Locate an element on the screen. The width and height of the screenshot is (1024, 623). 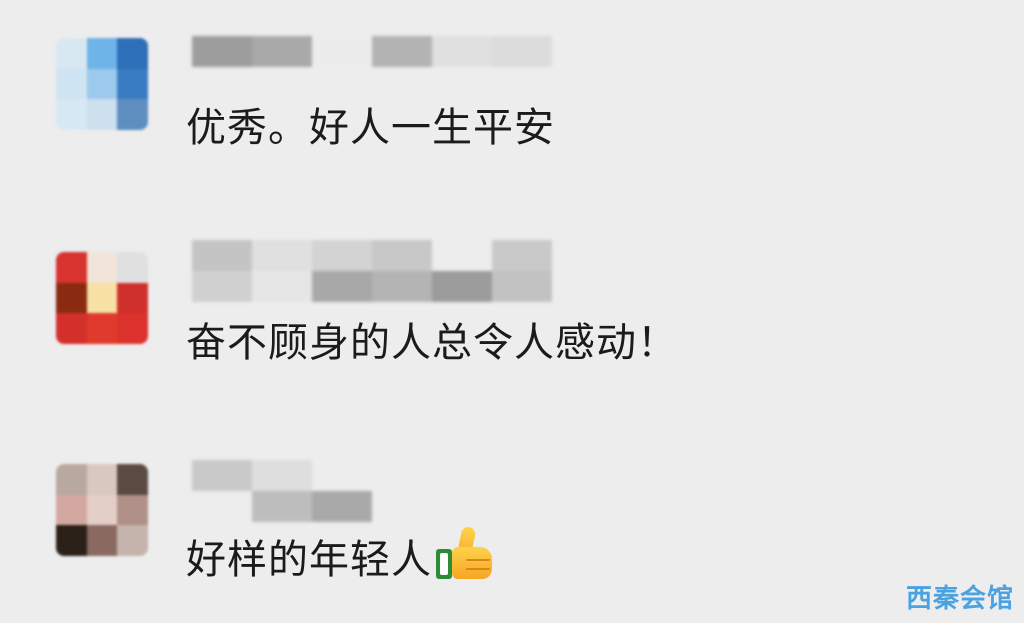
thumbs-up-icon is located at coordinates (465, 552).